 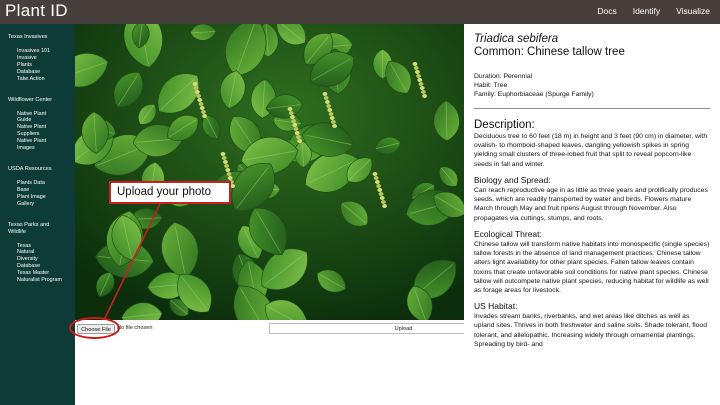 What do you see at coordinates (46, 51) in the screenshot?
I see `sidebar-link-invasives-101: Invasives 101` at bounding box center [46, 51].